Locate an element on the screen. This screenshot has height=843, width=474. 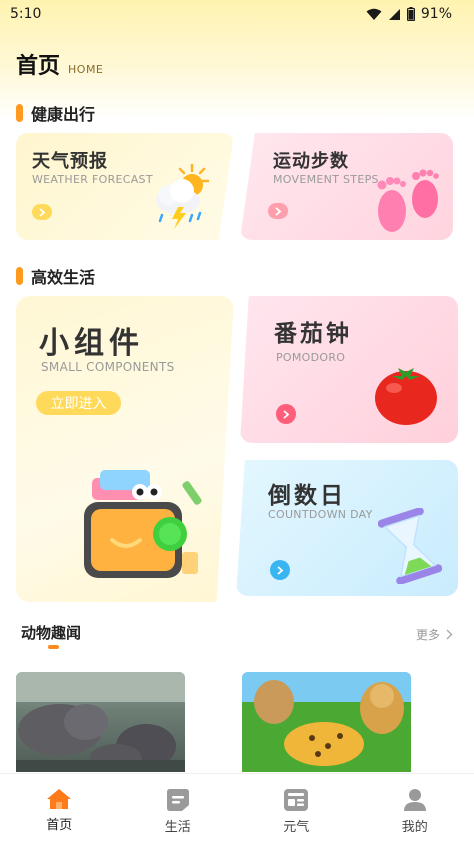
signal-icon is located at coordinates (394, 14).